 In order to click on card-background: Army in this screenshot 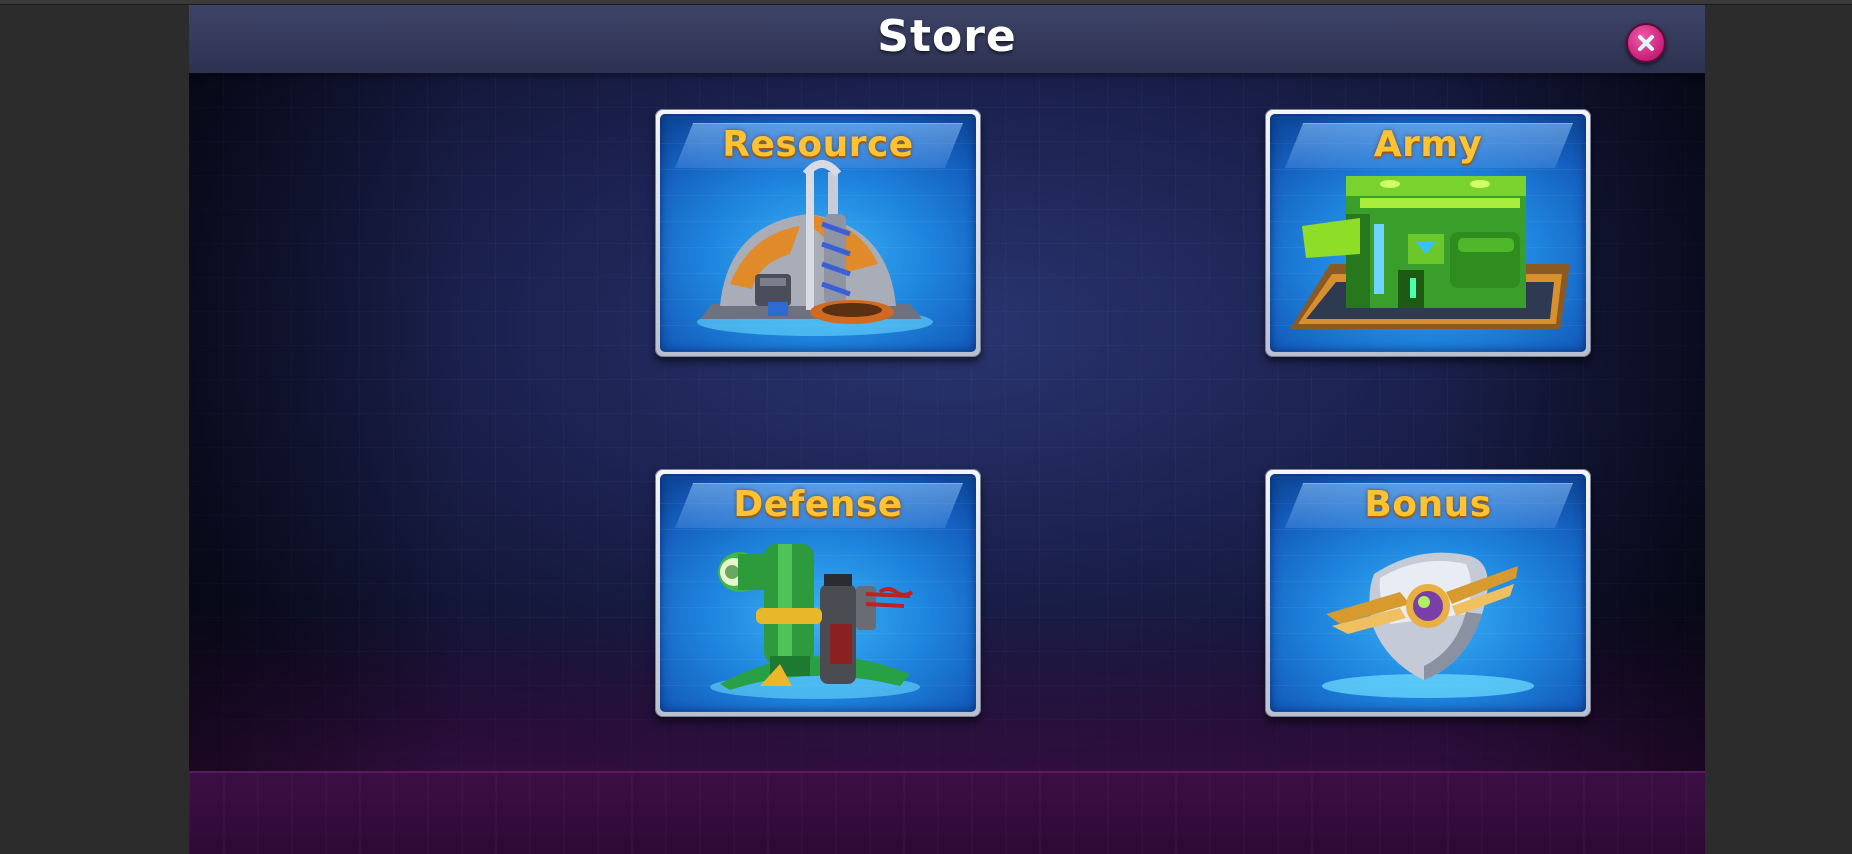, I will do `click(1428, 233)`.